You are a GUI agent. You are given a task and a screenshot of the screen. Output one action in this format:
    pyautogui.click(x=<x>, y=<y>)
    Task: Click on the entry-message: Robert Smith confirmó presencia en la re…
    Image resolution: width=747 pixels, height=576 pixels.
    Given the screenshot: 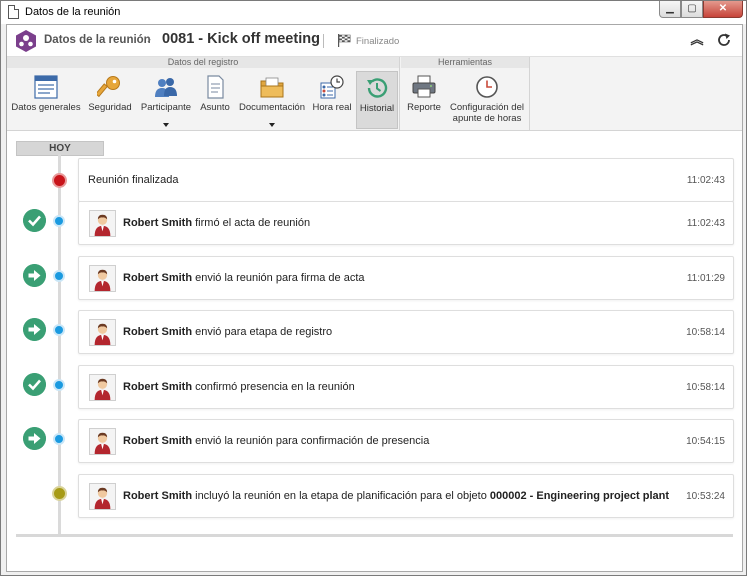 What is the action you would take?
    pyautogui.click(x=239, y=387)
    